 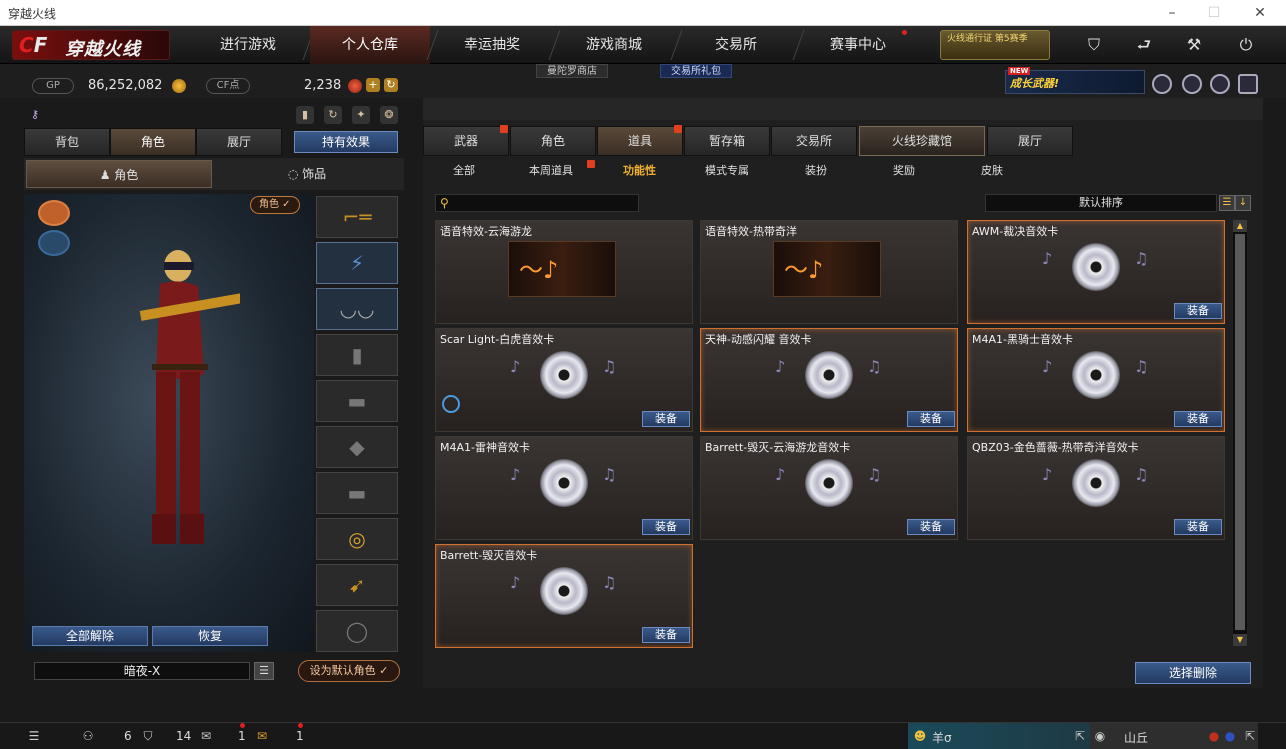 What do you see at coordinates (829, 272) in the screenshot?
I see `item-card: 语音特效-热带奇洋 〜♪` at bounding box center [829, 272].